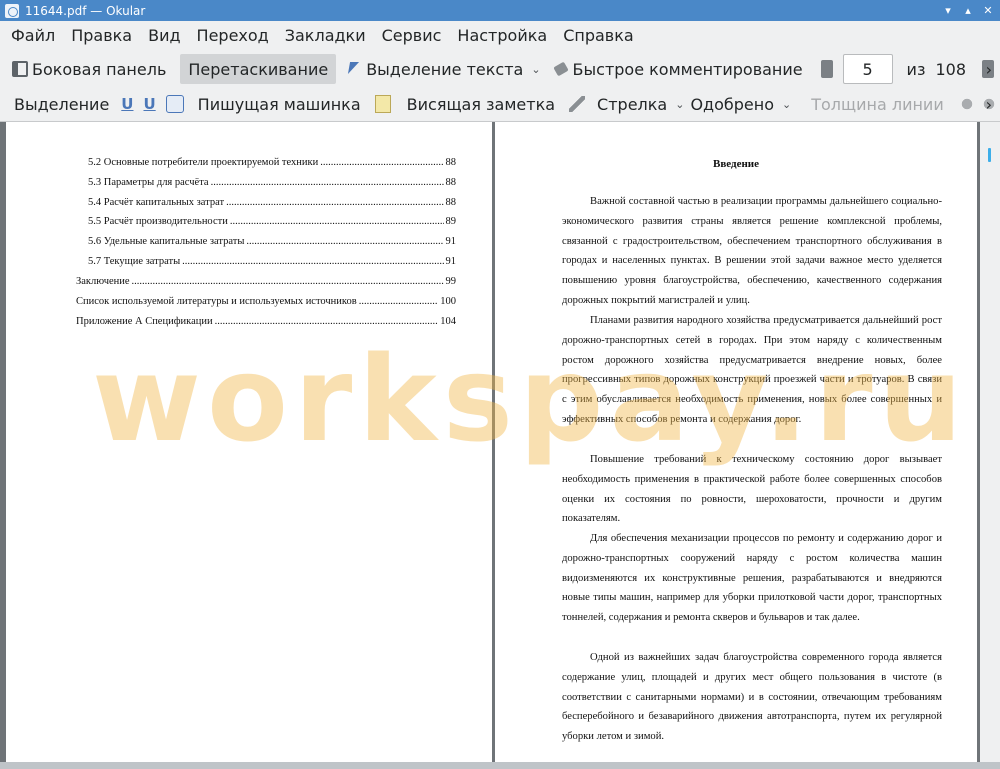  I want to click on toc-entry: 5.6 Удельные капитальные затраты91, so click(272, 242).